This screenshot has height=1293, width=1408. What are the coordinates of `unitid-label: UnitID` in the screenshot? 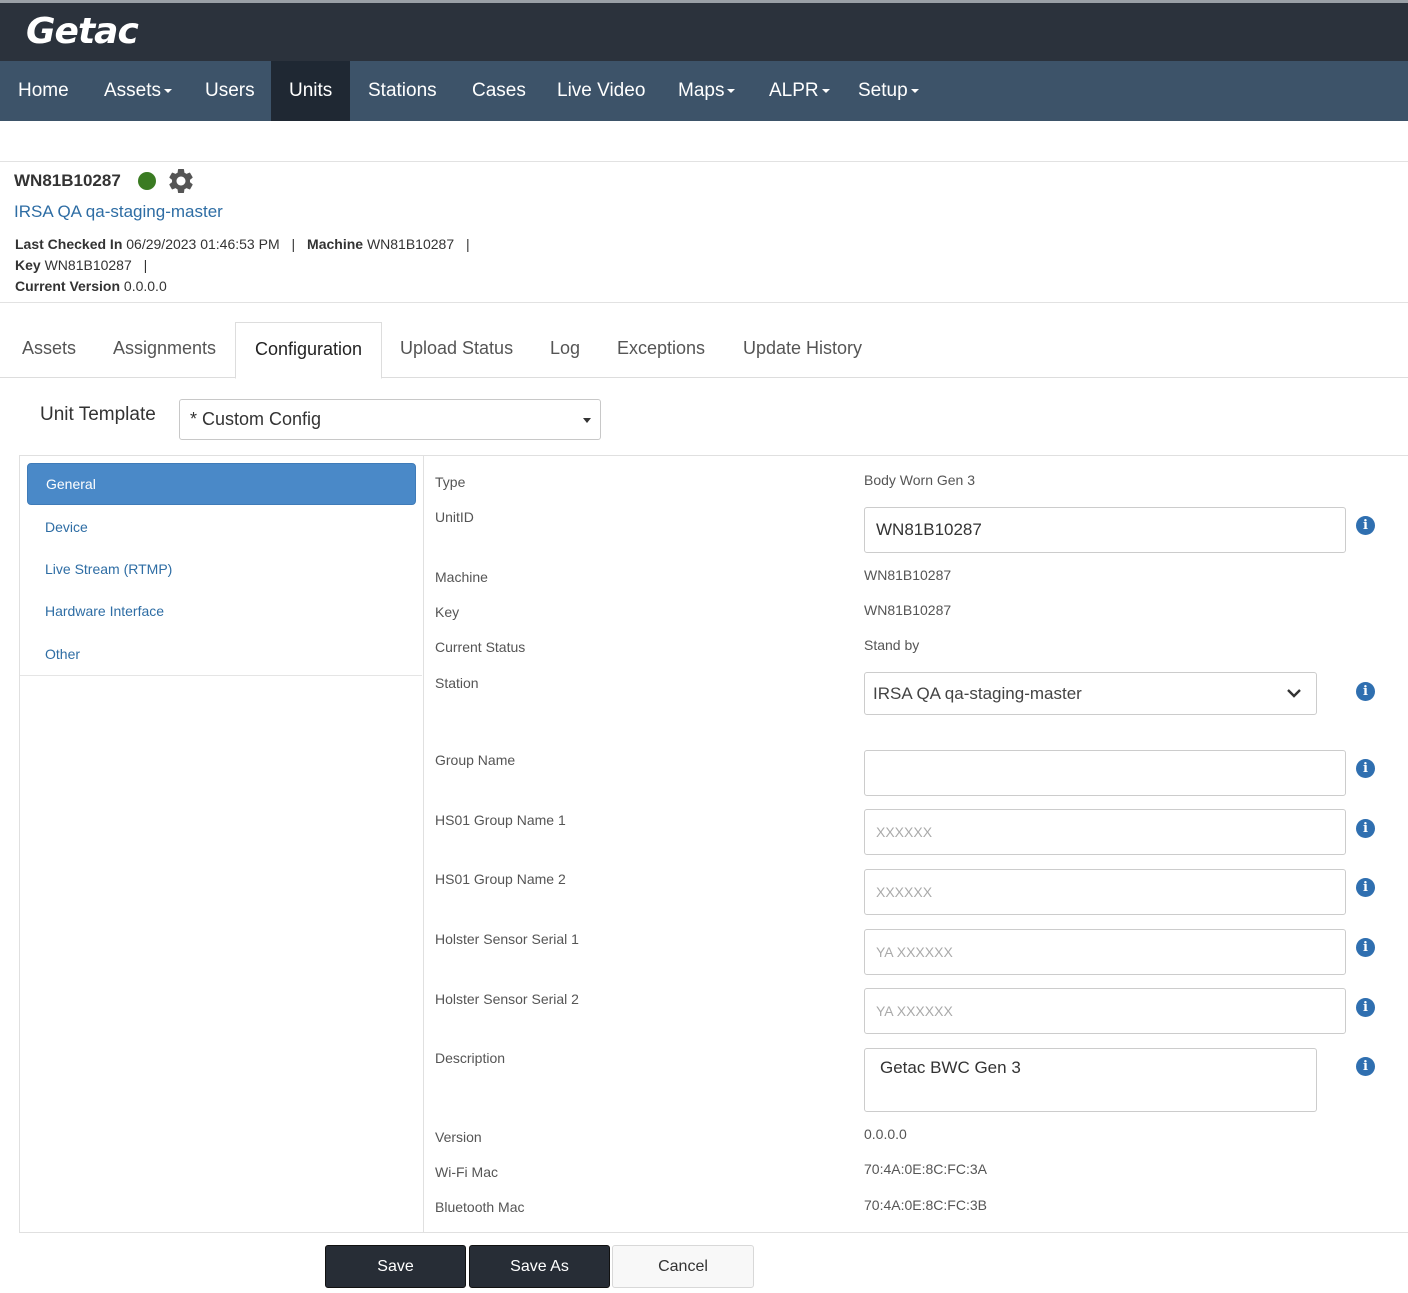 It's located at (454, 517).